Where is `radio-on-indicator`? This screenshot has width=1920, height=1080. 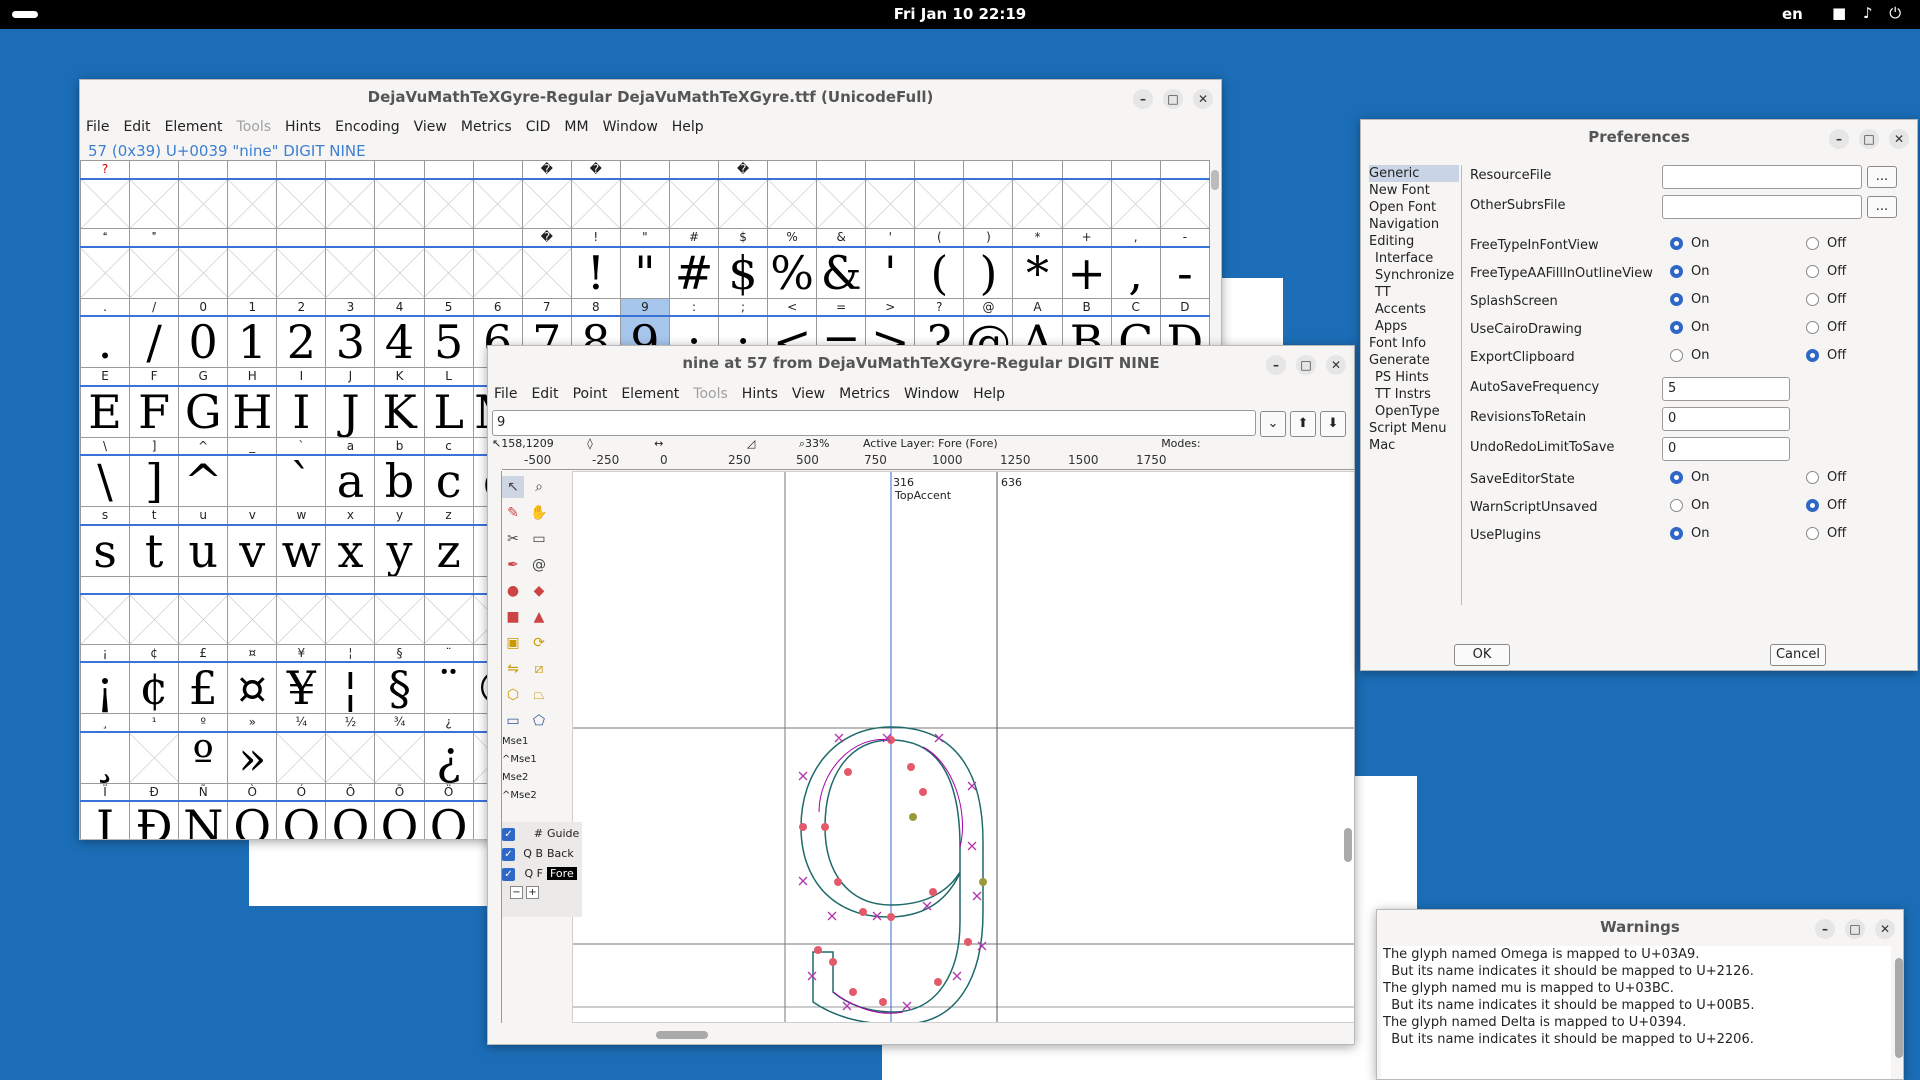 radio-on-indicator is located at coordinates (1676, 477).